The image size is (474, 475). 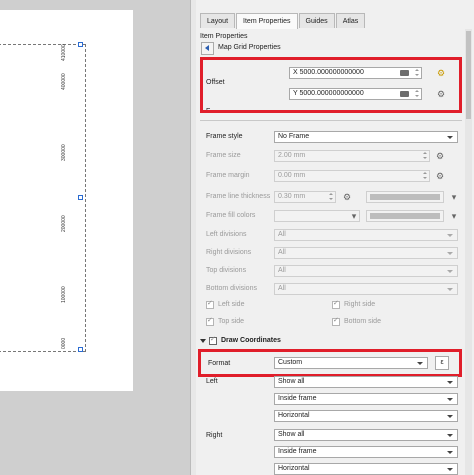 What do you see at coordinates (64, 294) in the screenshot?
I see `grid-label: 100000` at bounding box center [64, 294].